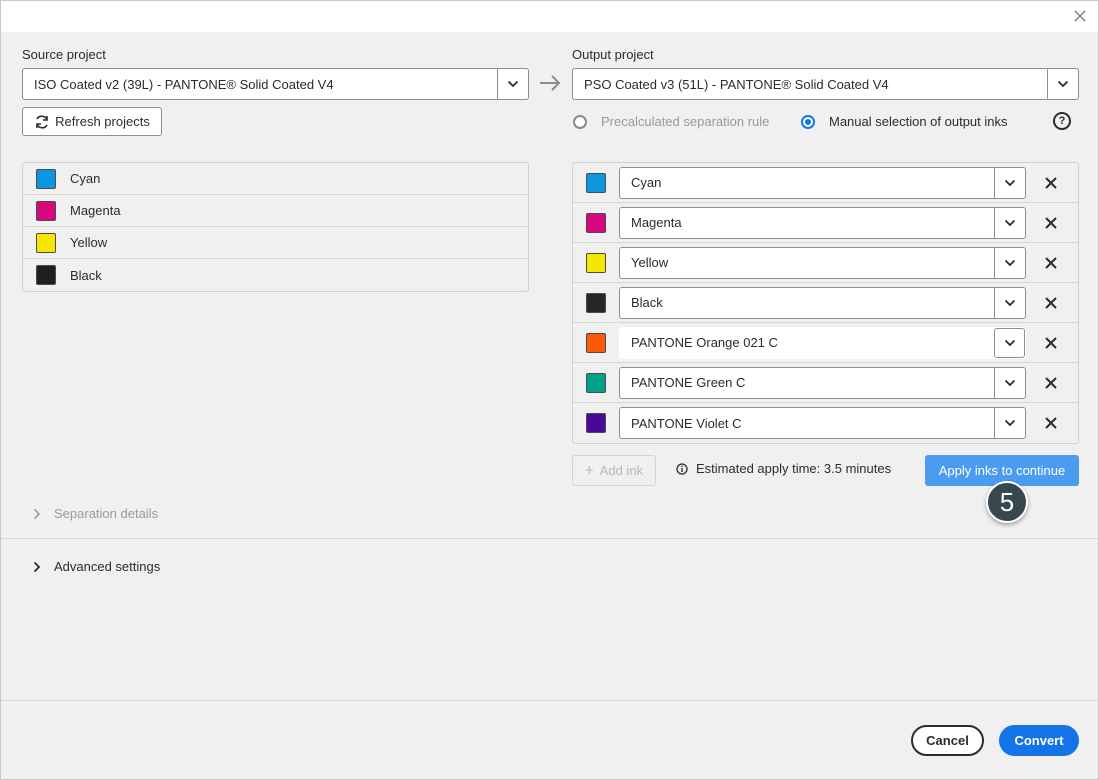 Image resolution: width=1099 pixels, height=780 pixels. What do you see at coordinates (656, 222) in the screenshot?
I see `ink-select-value: Magenta` at bounding box center [656, 222].